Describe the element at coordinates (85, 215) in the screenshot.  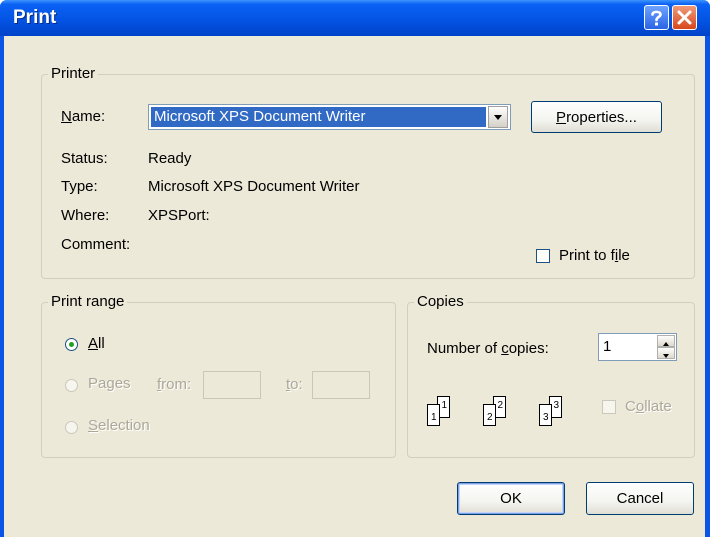
I see `where-label: Where:` at that location.